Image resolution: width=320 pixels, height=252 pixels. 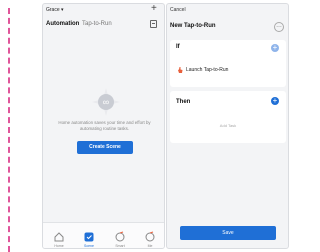 What do you see at coordinates (153, 24) in the screenshot?
I see `log-icon` at bounding box center [153, 24].